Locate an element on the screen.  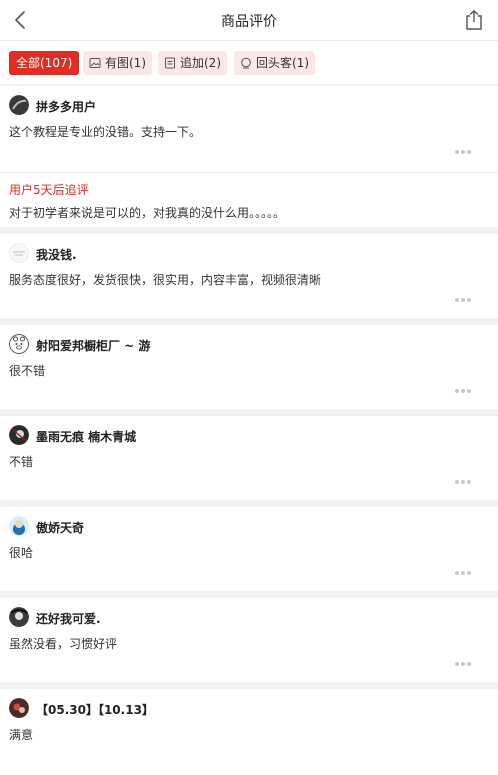
review-text: 服务态度很好，发货很快，很实用，内容丰富，视频很清晰 is located at coordinates (165, 280).